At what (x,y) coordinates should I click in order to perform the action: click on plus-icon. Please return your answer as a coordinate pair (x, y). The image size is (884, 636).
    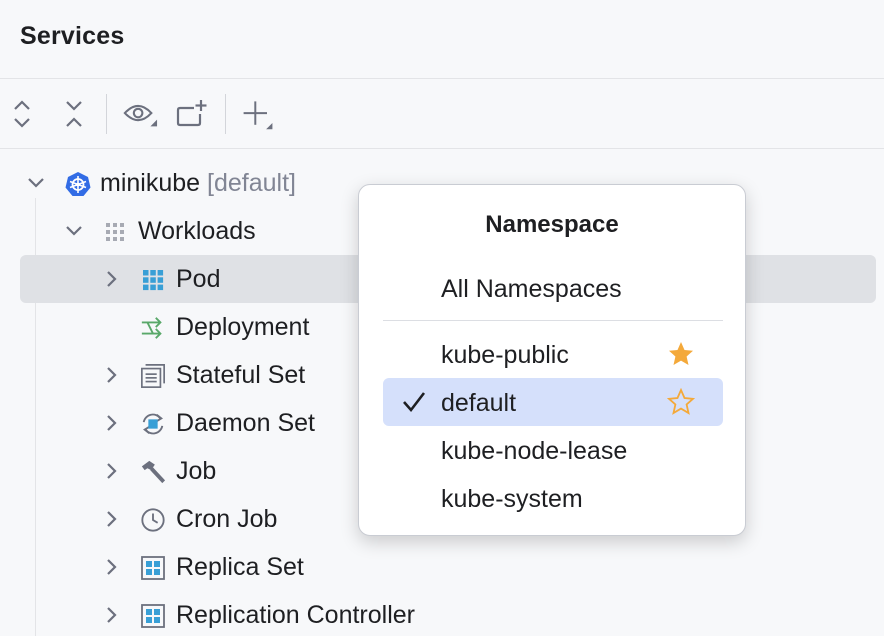
    Looking at the image, I should click on (258, 115).